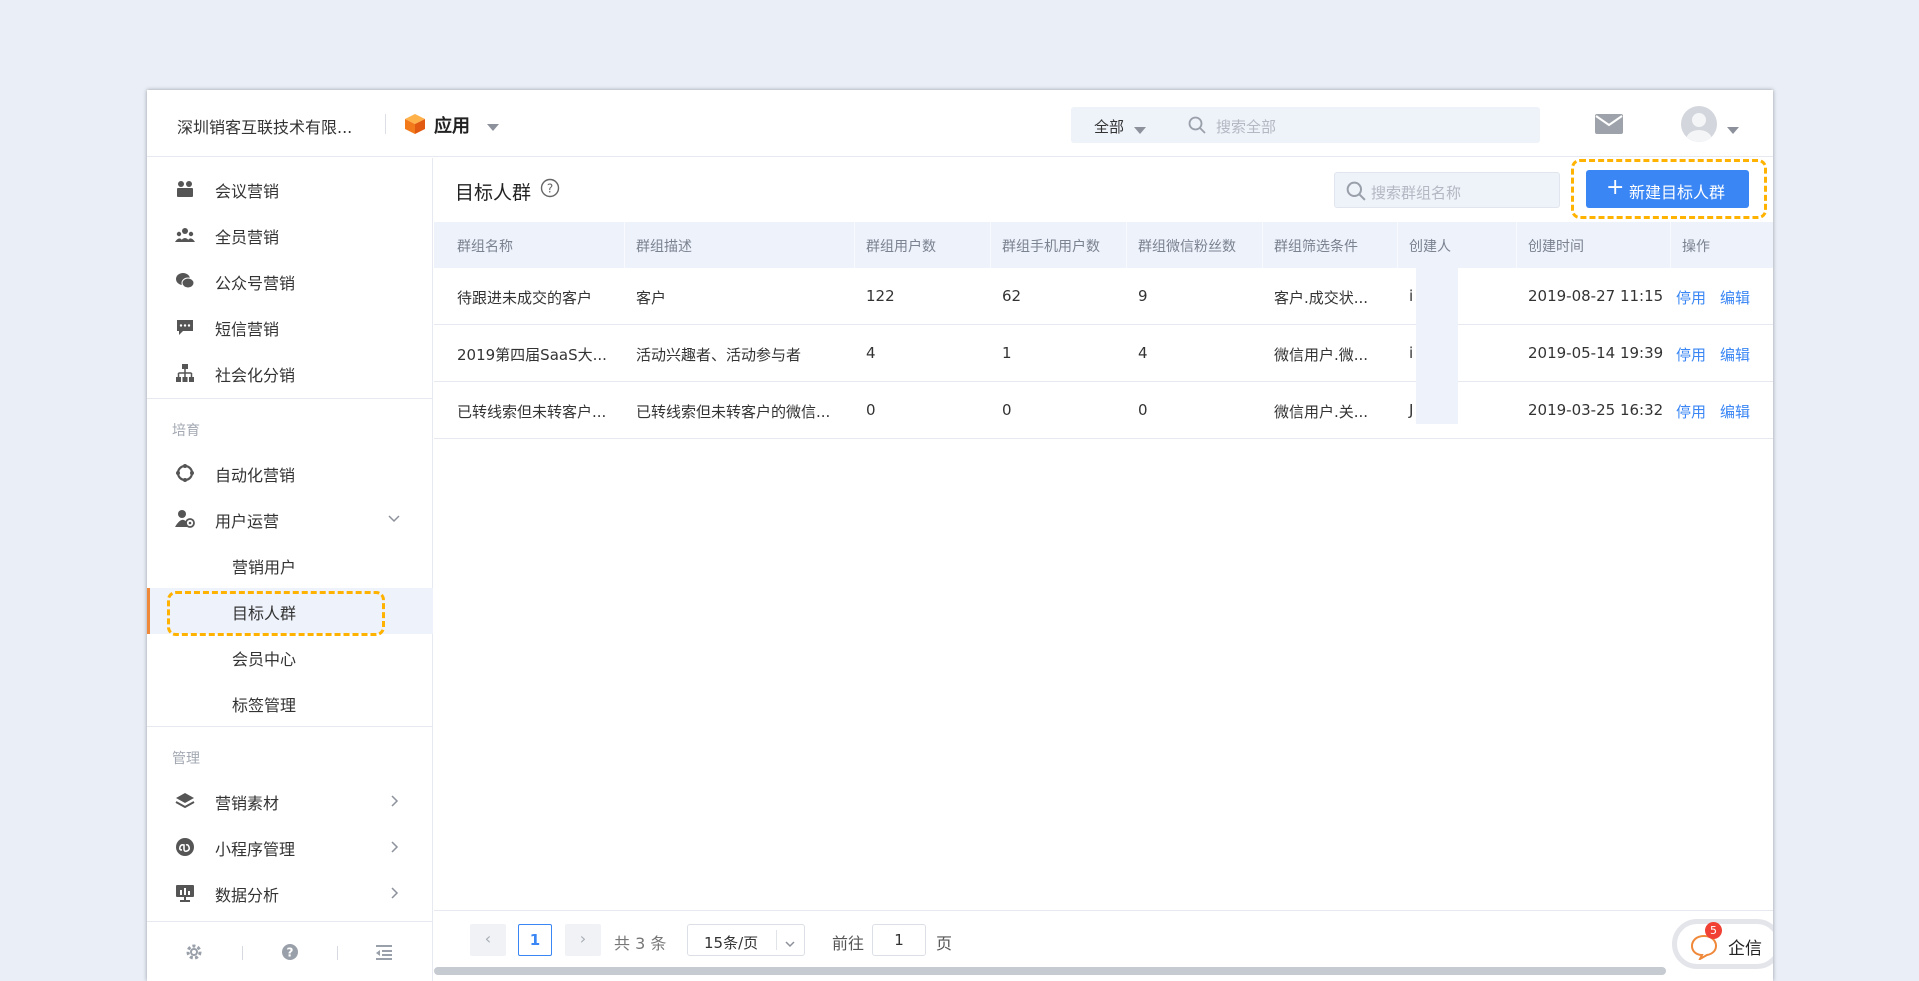 Image resolution: width=1919 pixels, height=981 pixels. What do you see at coordinates (185, 847) in the screenshot?
I see `miniprogram-icon` at bounding box center [185, 847].